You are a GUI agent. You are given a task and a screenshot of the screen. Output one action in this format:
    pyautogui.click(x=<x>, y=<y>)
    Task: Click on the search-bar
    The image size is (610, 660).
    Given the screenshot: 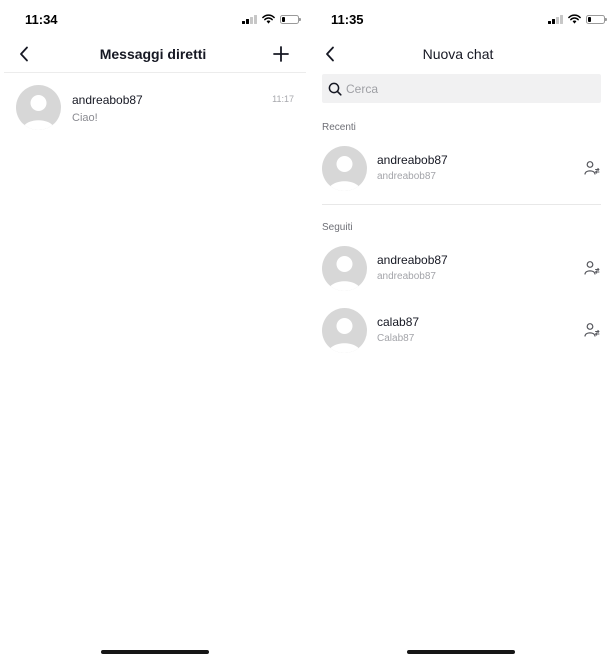 What is the action you would take?
    pyautogui.click(x=461, y=88)
    